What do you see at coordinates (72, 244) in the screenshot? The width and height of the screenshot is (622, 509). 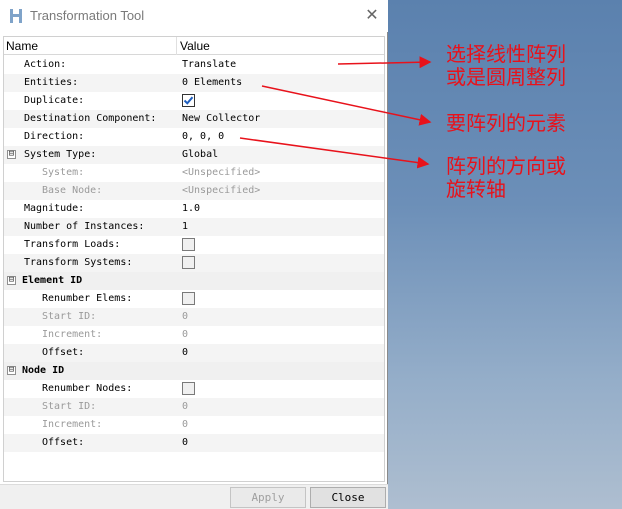 I see `row-label: Transform Loads:` at bounding box center [72, 244].